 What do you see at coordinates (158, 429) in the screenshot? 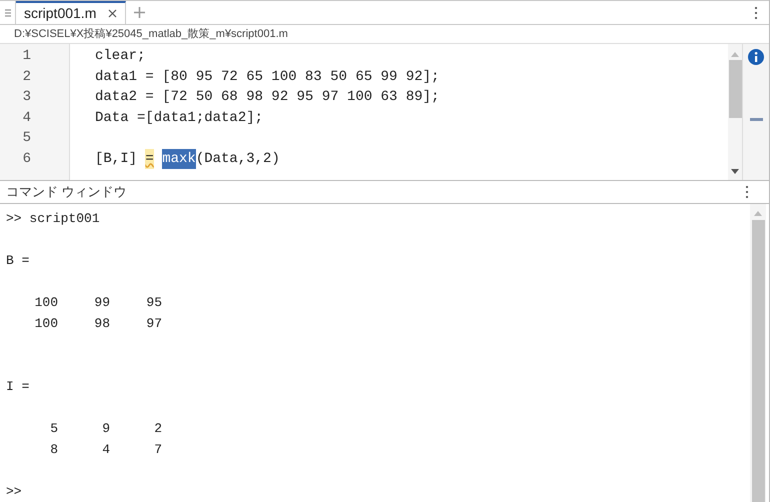
I see `matrix-value: 2` at bounding box center [158, 429].